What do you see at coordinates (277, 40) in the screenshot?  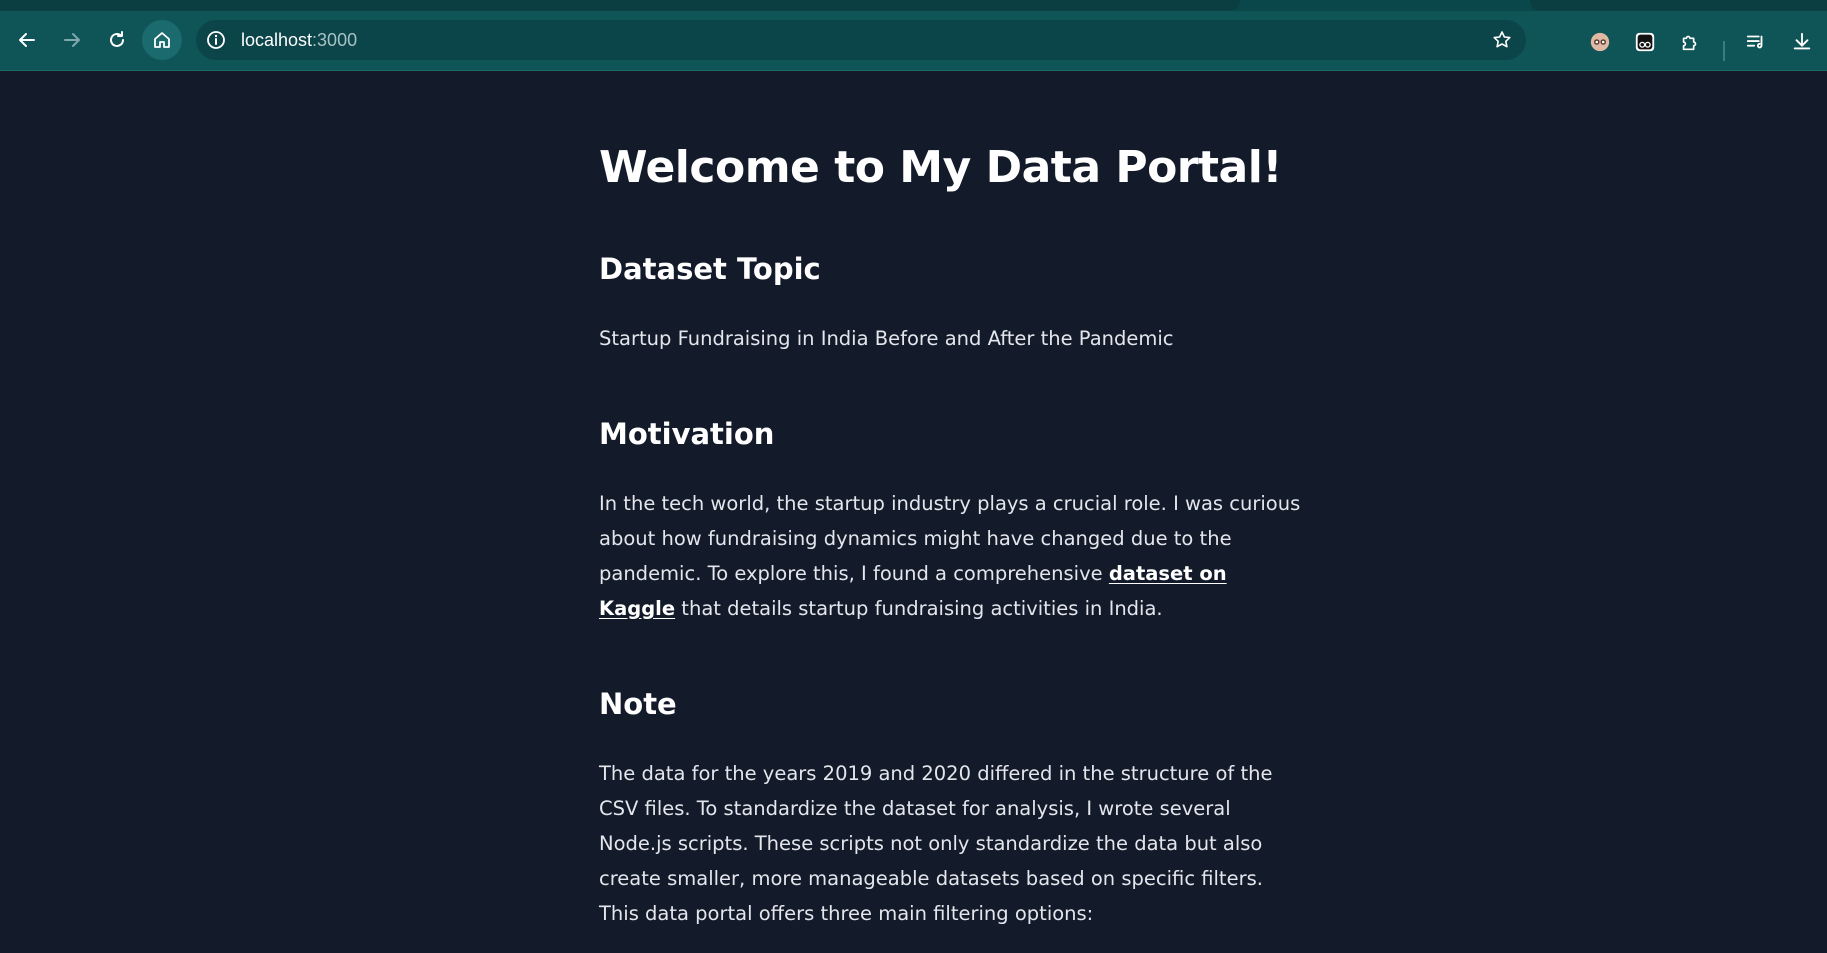 I see `url-host: localhost` at bounding box center [277, 40].